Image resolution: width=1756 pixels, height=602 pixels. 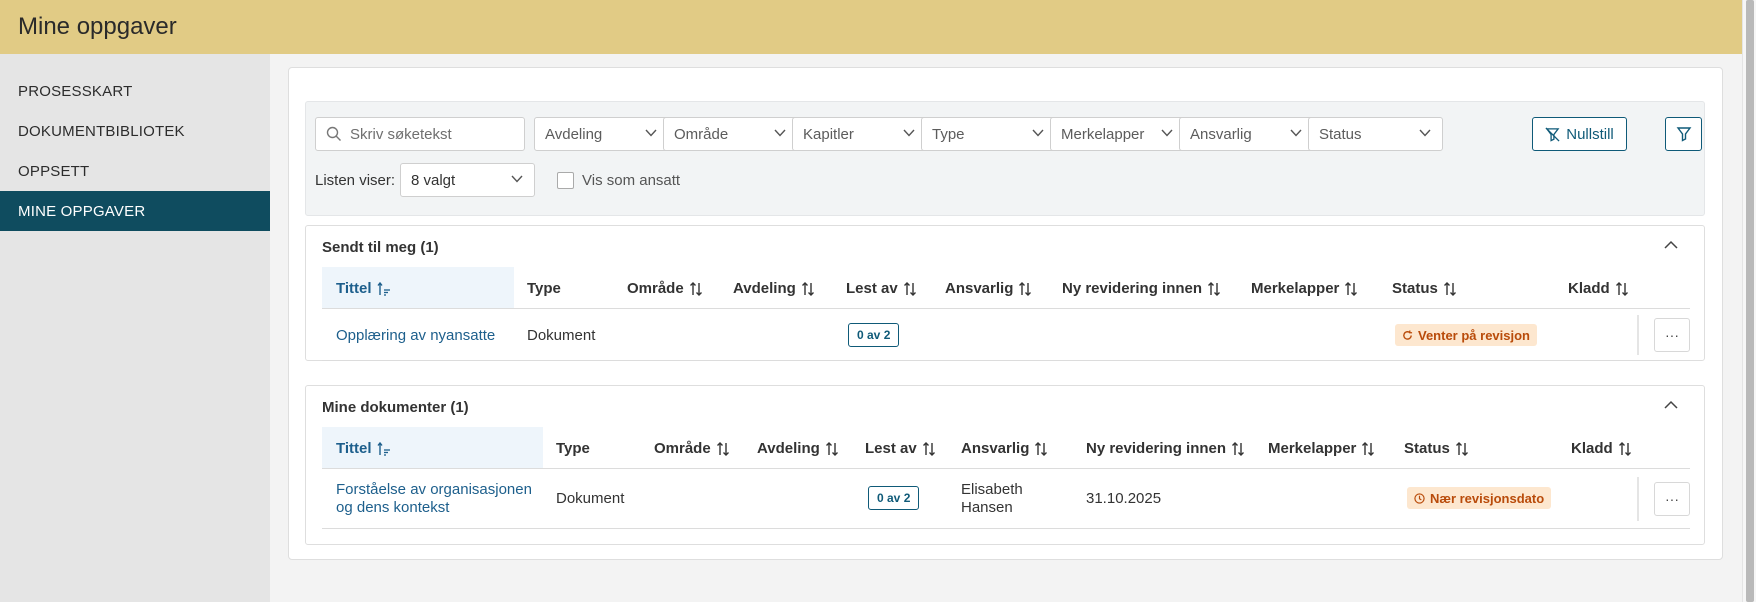 I want to click on cell-revision-date: 31.10.2025, so click(x=1124, y=498).